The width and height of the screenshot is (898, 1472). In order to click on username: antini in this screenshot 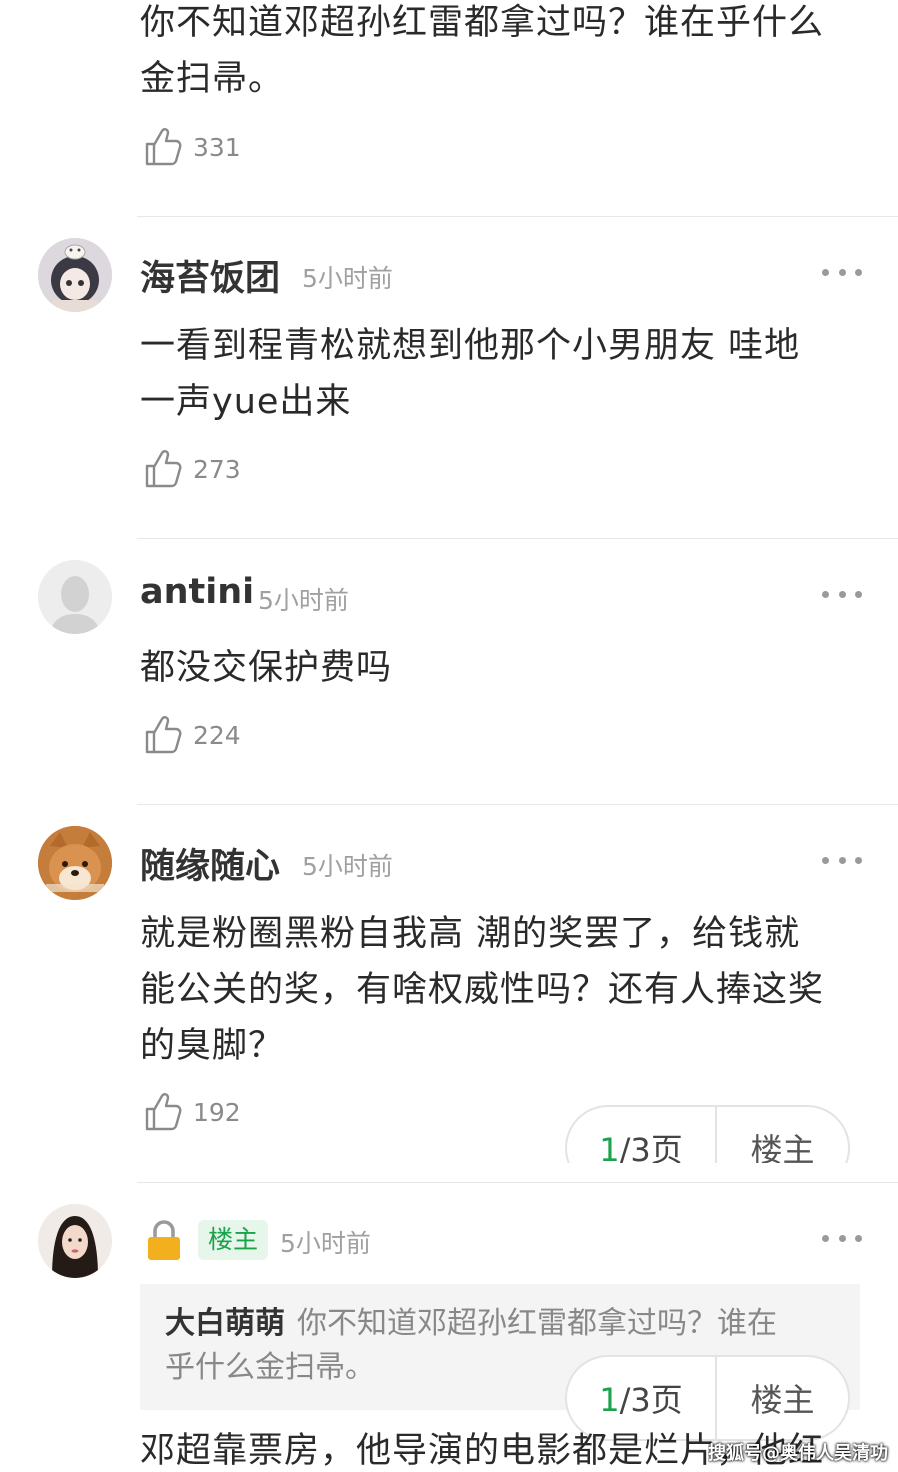, I will do `click(197, 592)`.